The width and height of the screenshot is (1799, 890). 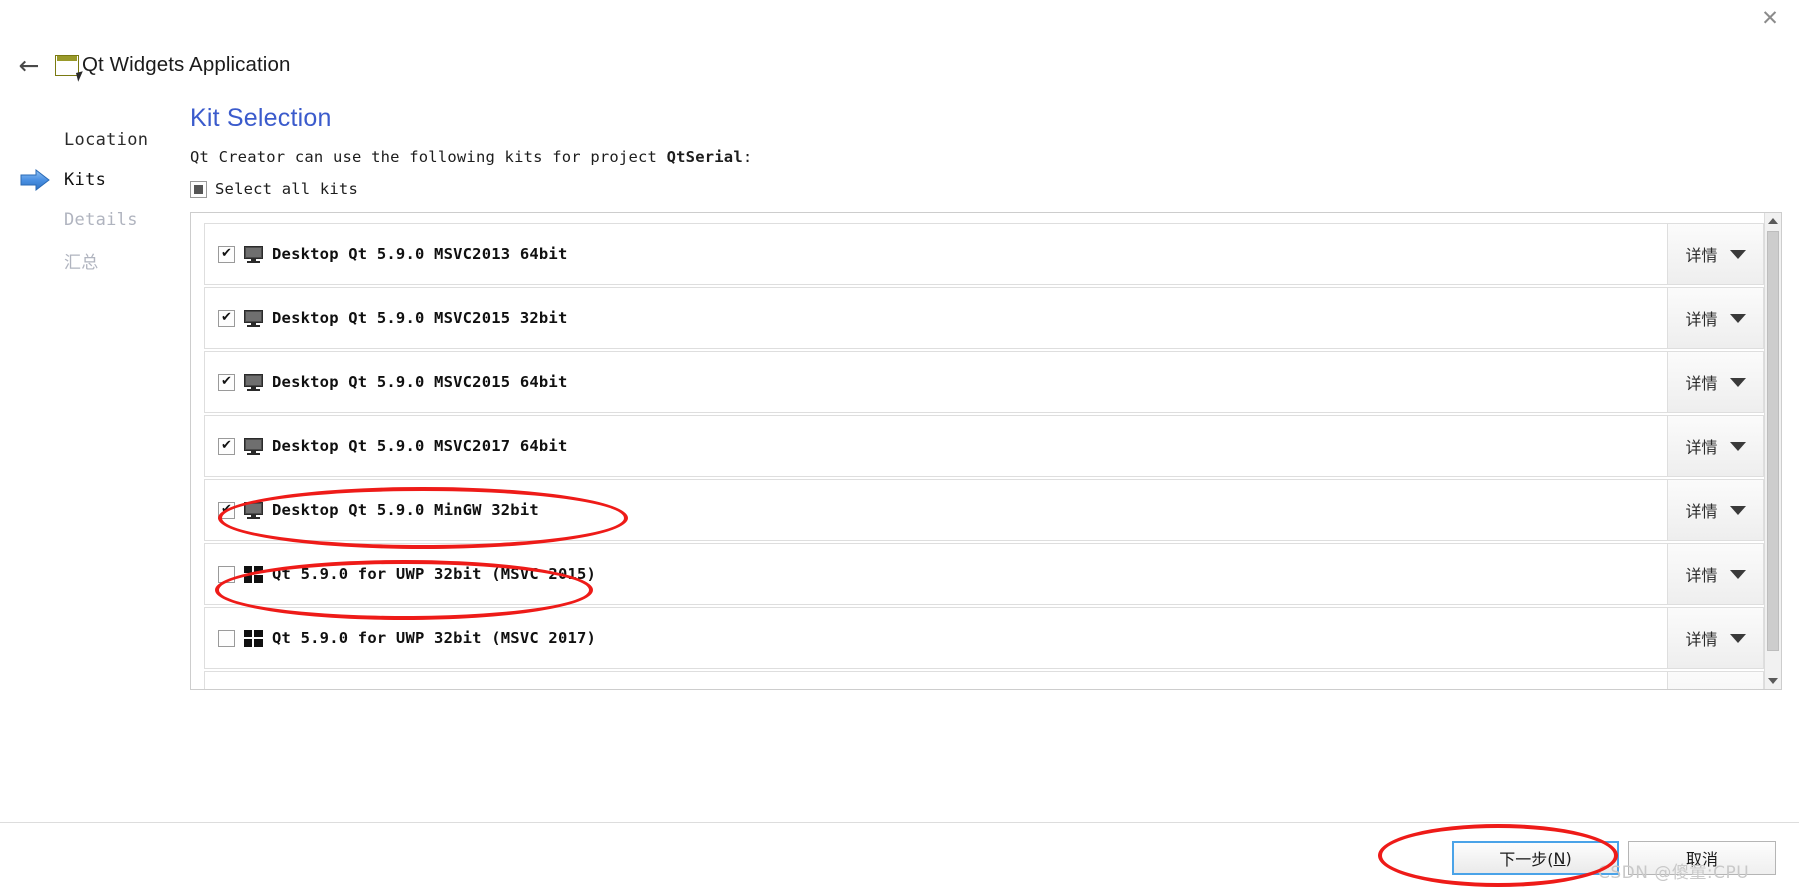 I want to click on kit-item-main: Desktop Qt 5.9.0 MinGW 32bit, so click(x=936, y=510).